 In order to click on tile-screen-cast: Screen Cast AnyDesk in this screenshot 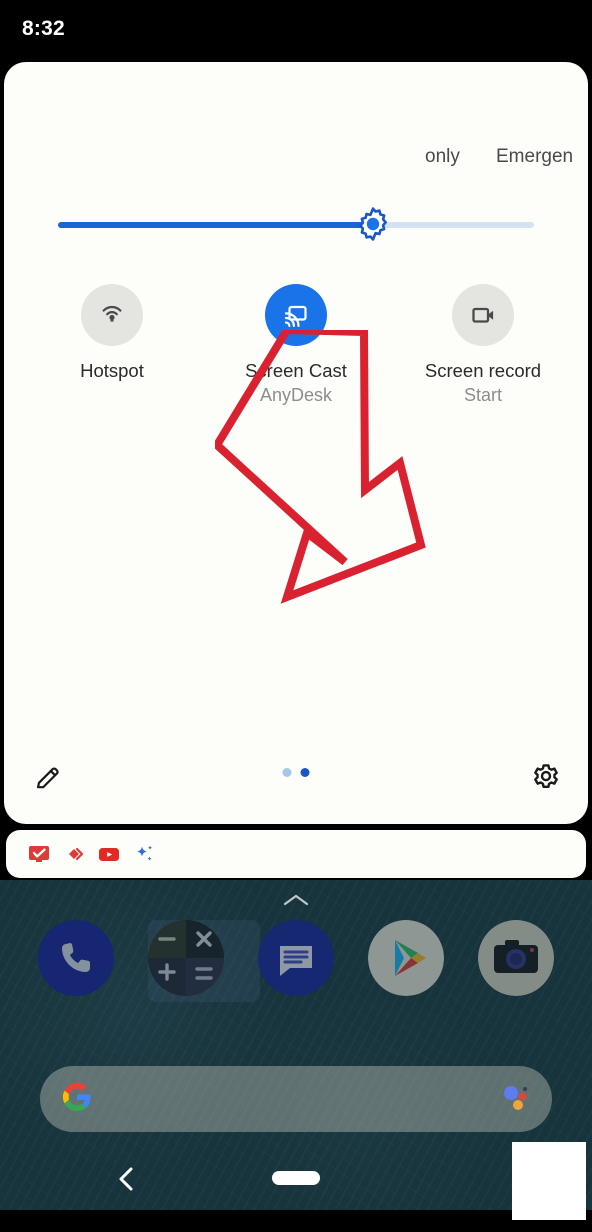, I will do `click(296, 345)`.